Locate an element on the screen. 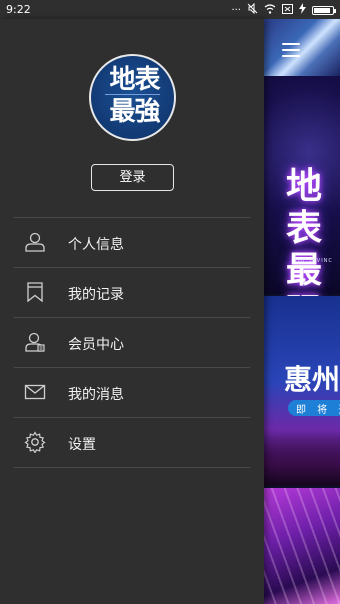 The width and height of the screenshot is (340, 604). mail-icon is located at coordinates (35, 392).